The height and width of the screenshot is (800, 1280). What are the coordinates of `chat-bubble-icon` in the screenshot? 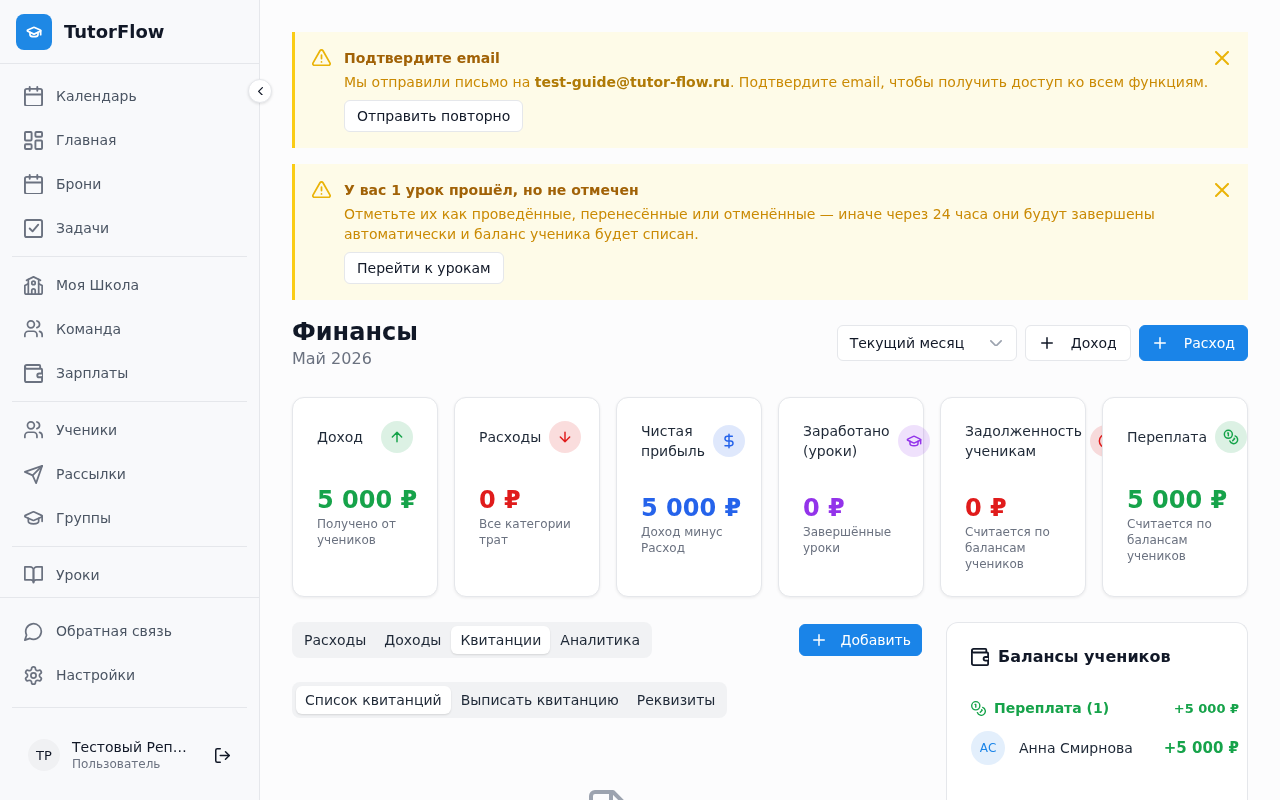 It's located at (33, 631).